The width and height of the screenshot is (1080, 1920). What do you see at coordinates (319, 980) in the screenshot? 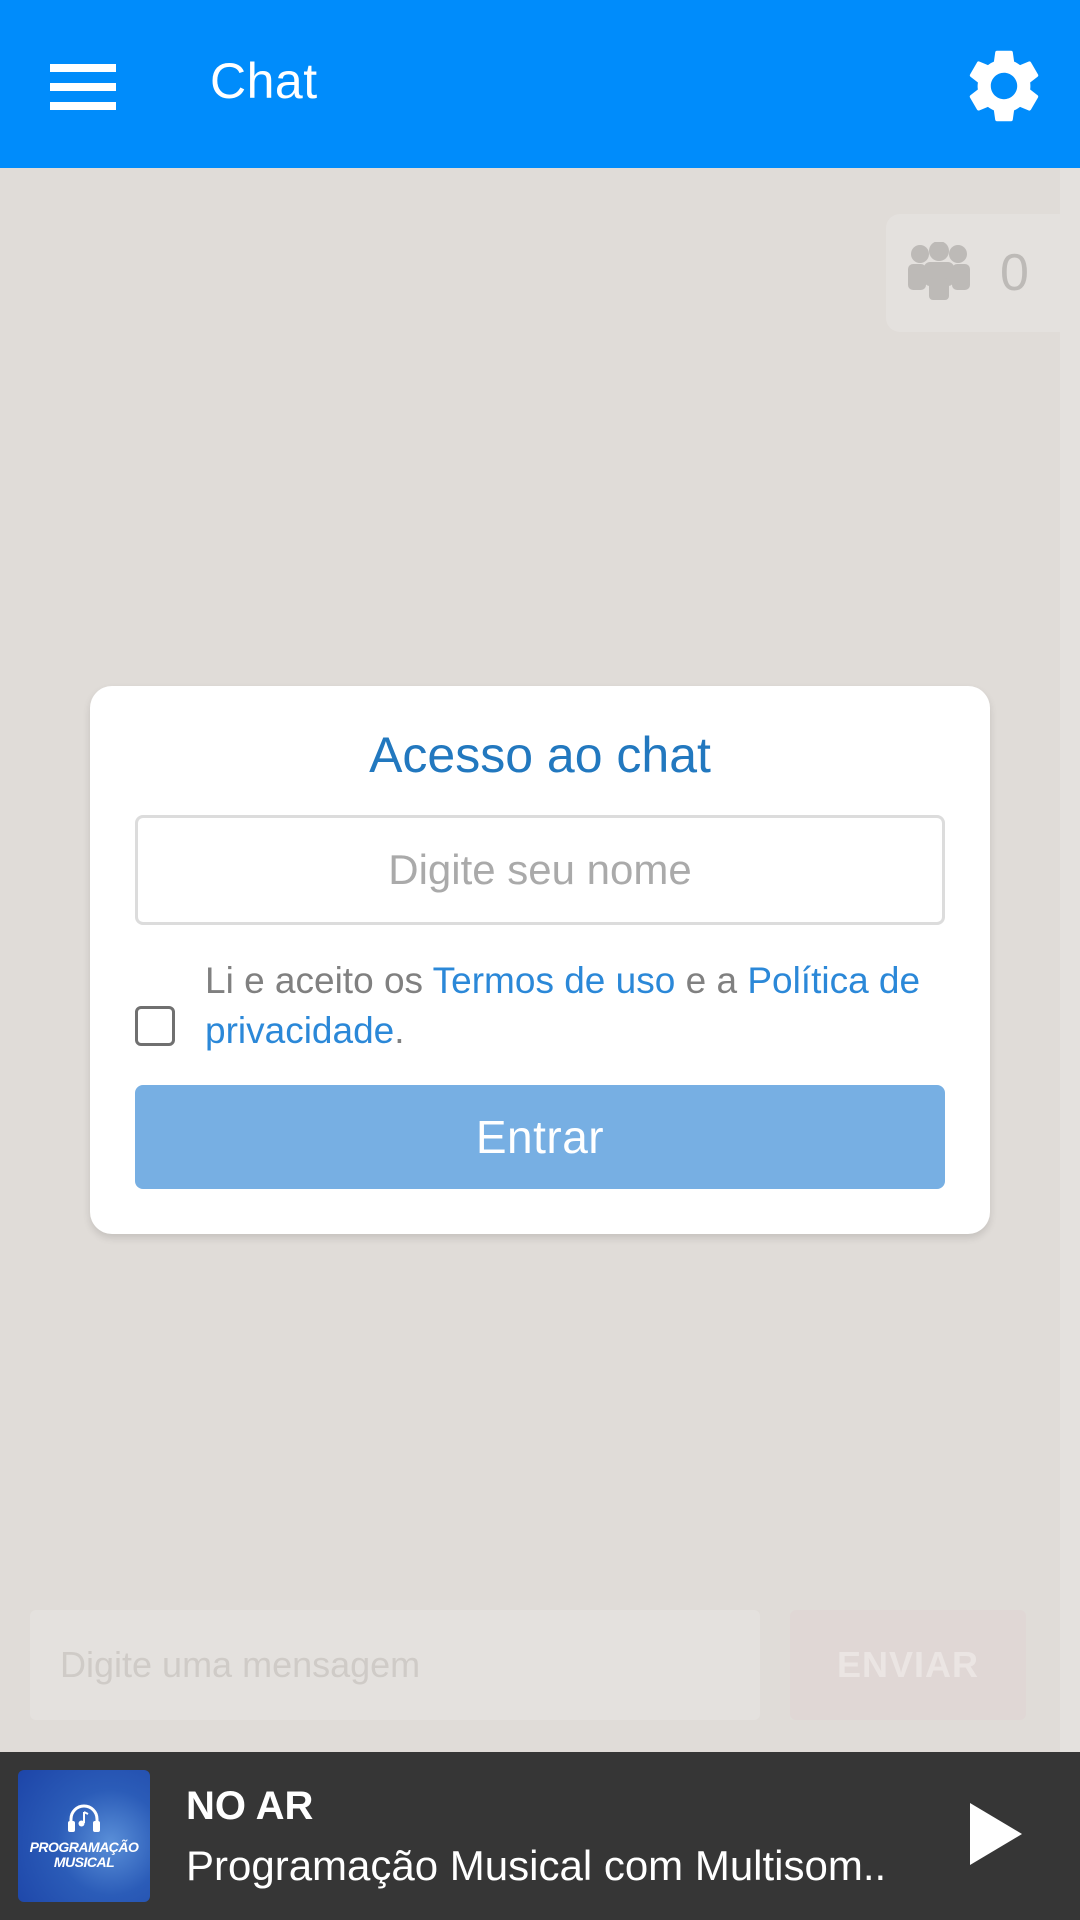
I see `terms-prefix: Li e aceito os` at bounding box center [319, 980].